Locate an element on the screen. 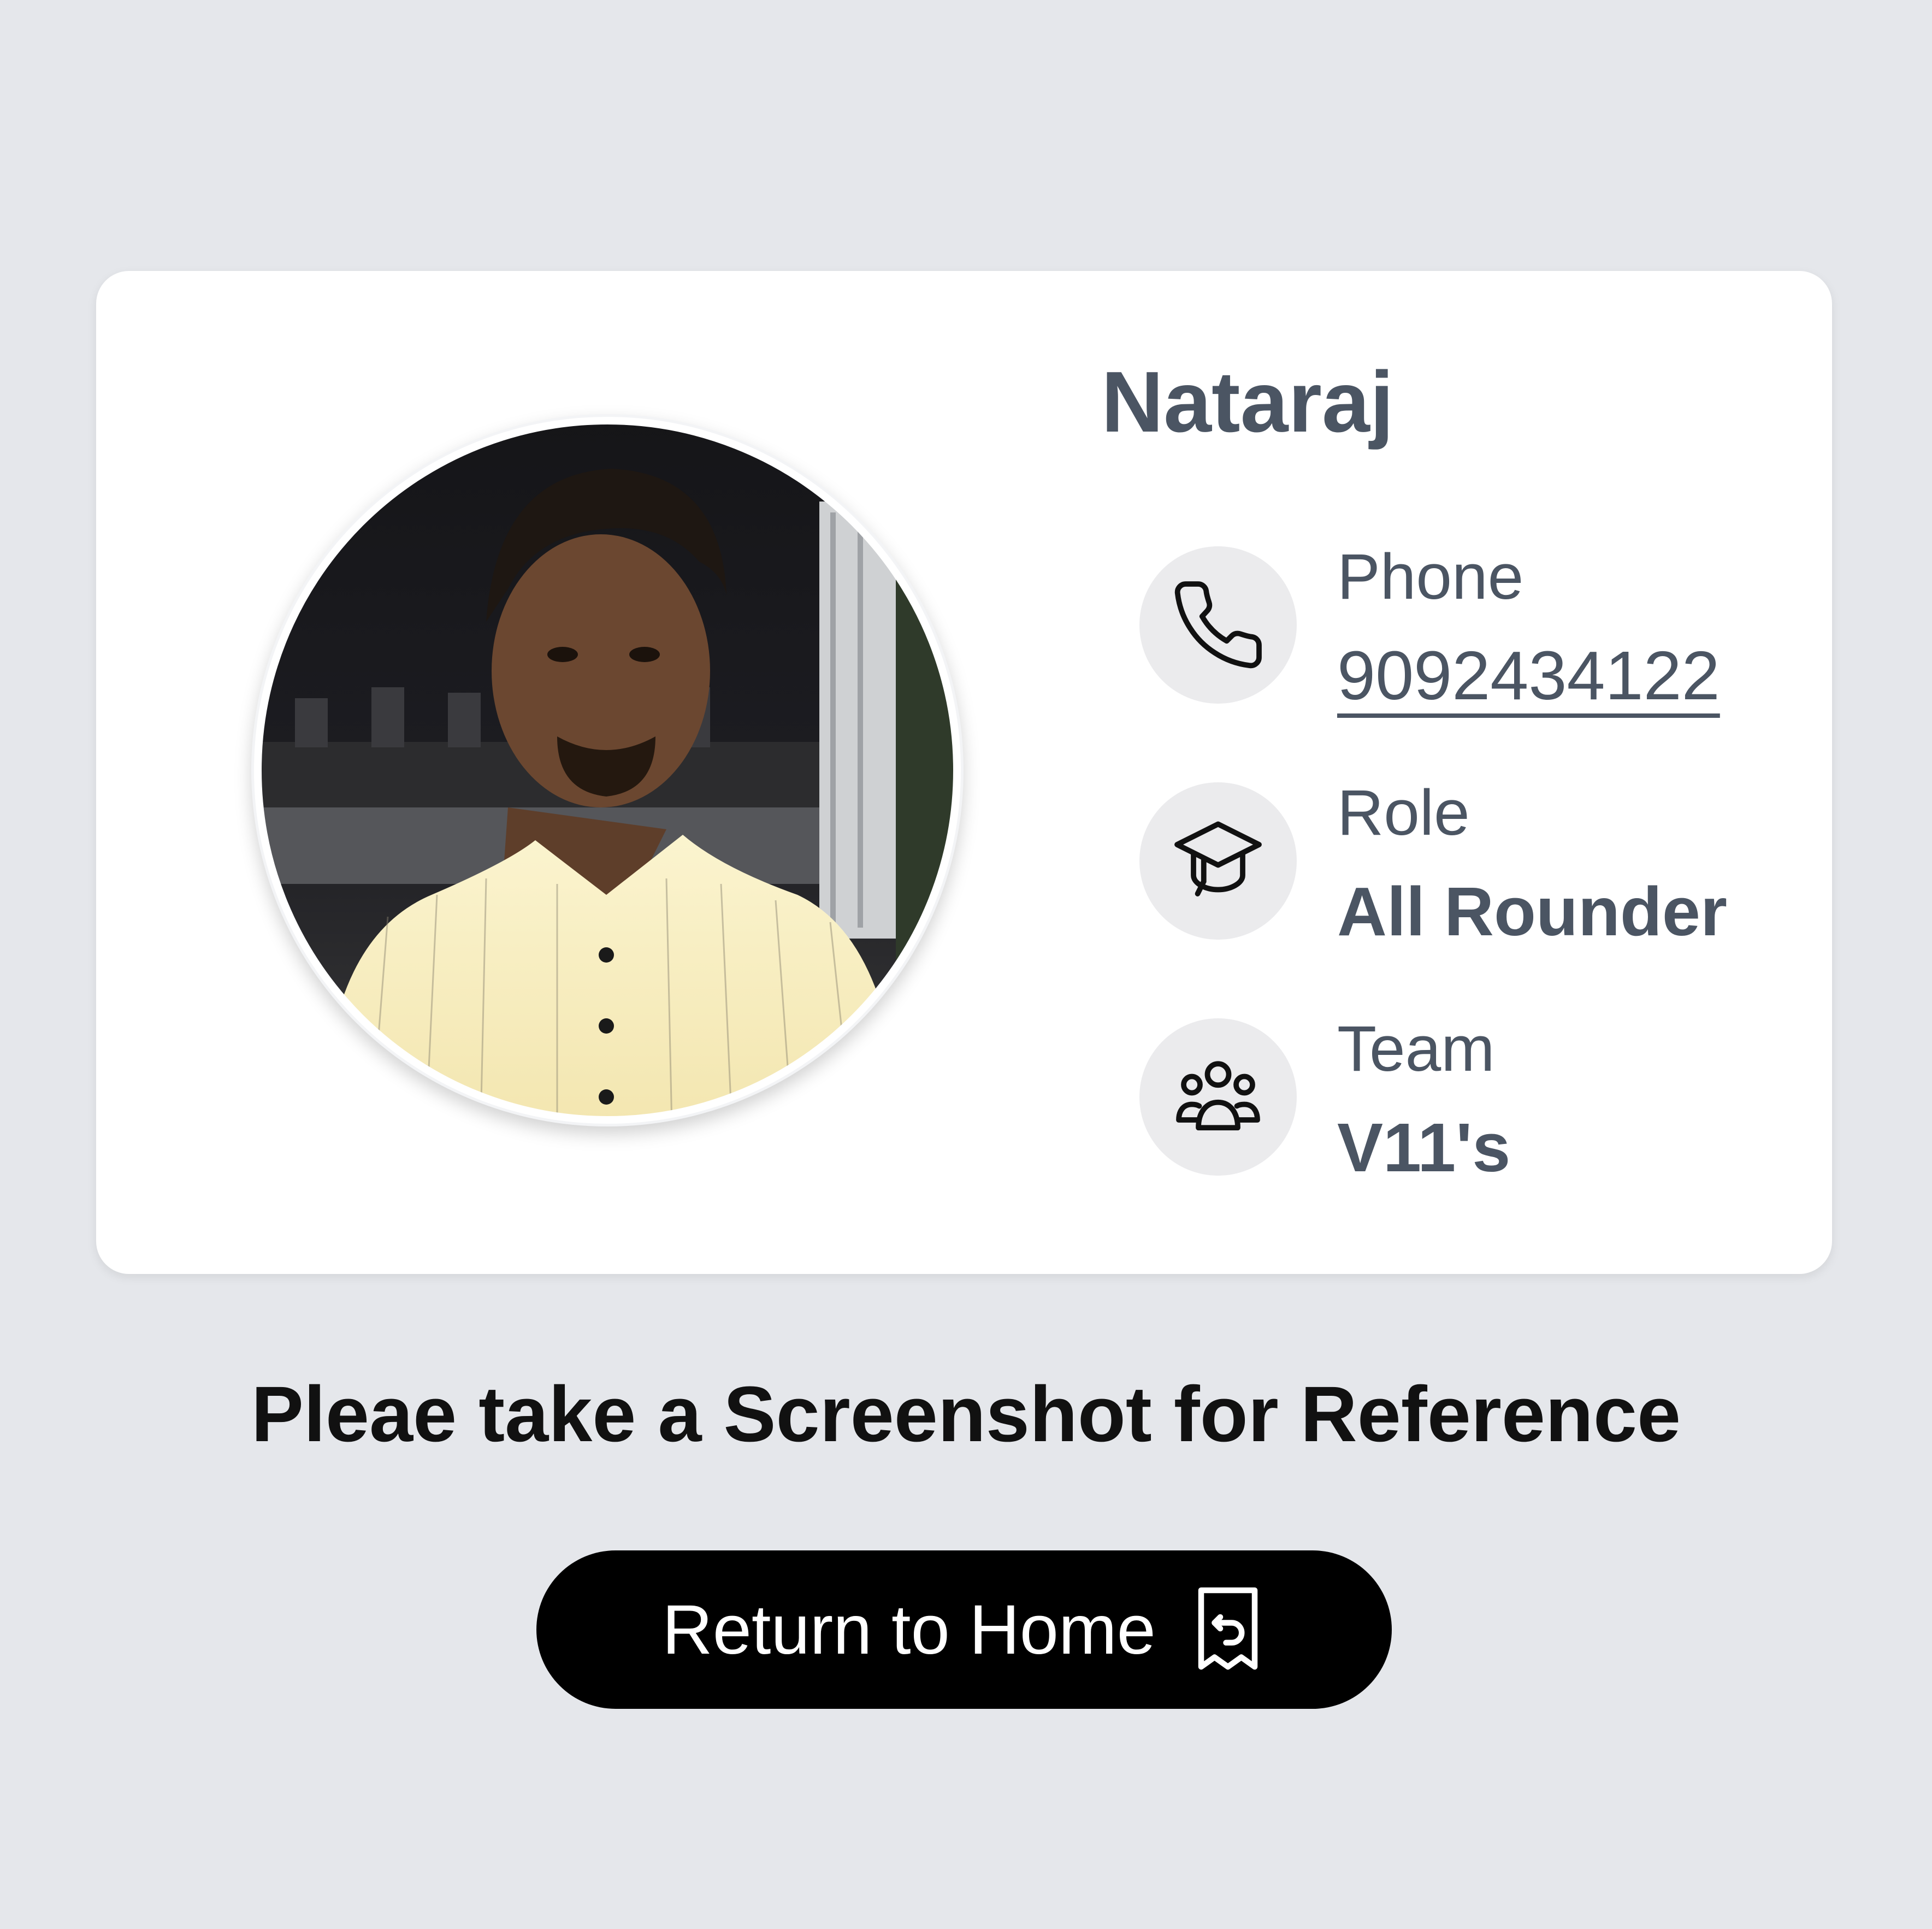 The image size is (1932, 1929). role-row: Role All Rounder is located at coordinates (1467, 864).